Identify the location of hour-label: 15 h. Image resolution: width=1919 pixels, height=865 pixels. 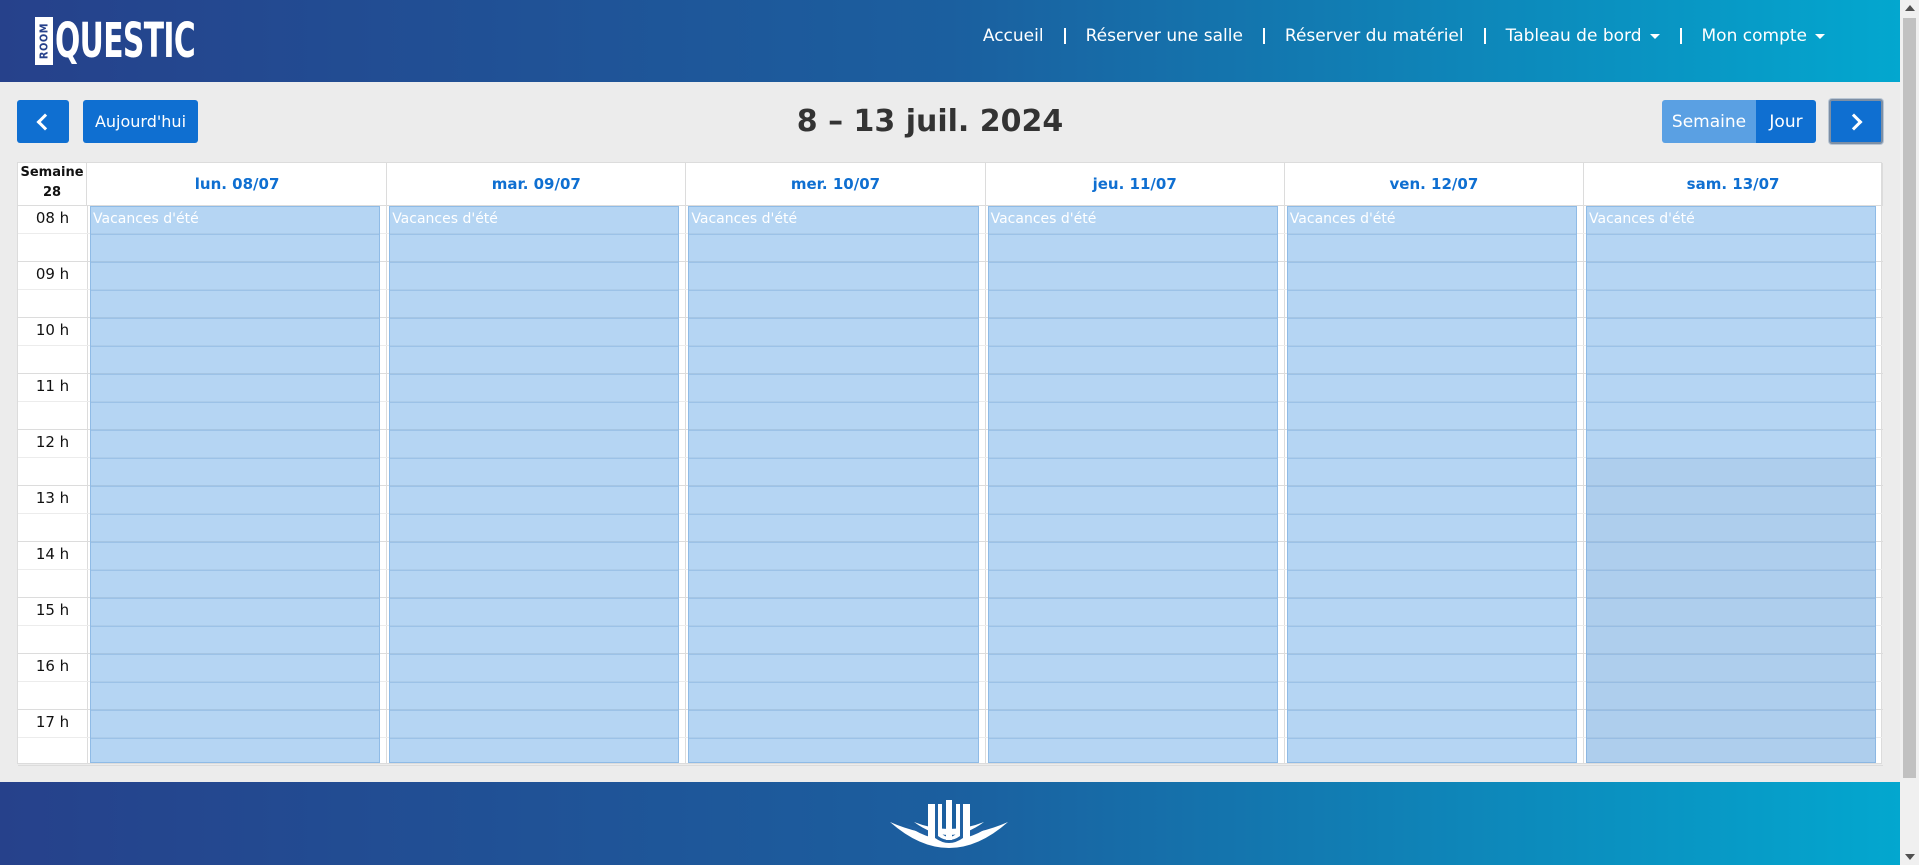
(52, 610).